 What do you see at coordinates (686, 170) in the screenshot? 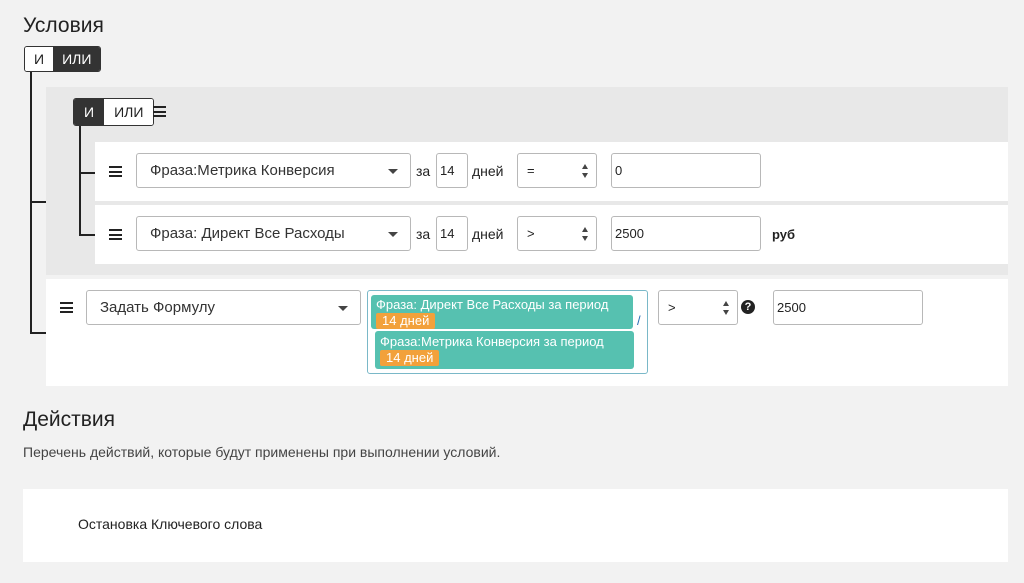
I see `value-input: 0` at bounding box center [686, 170].